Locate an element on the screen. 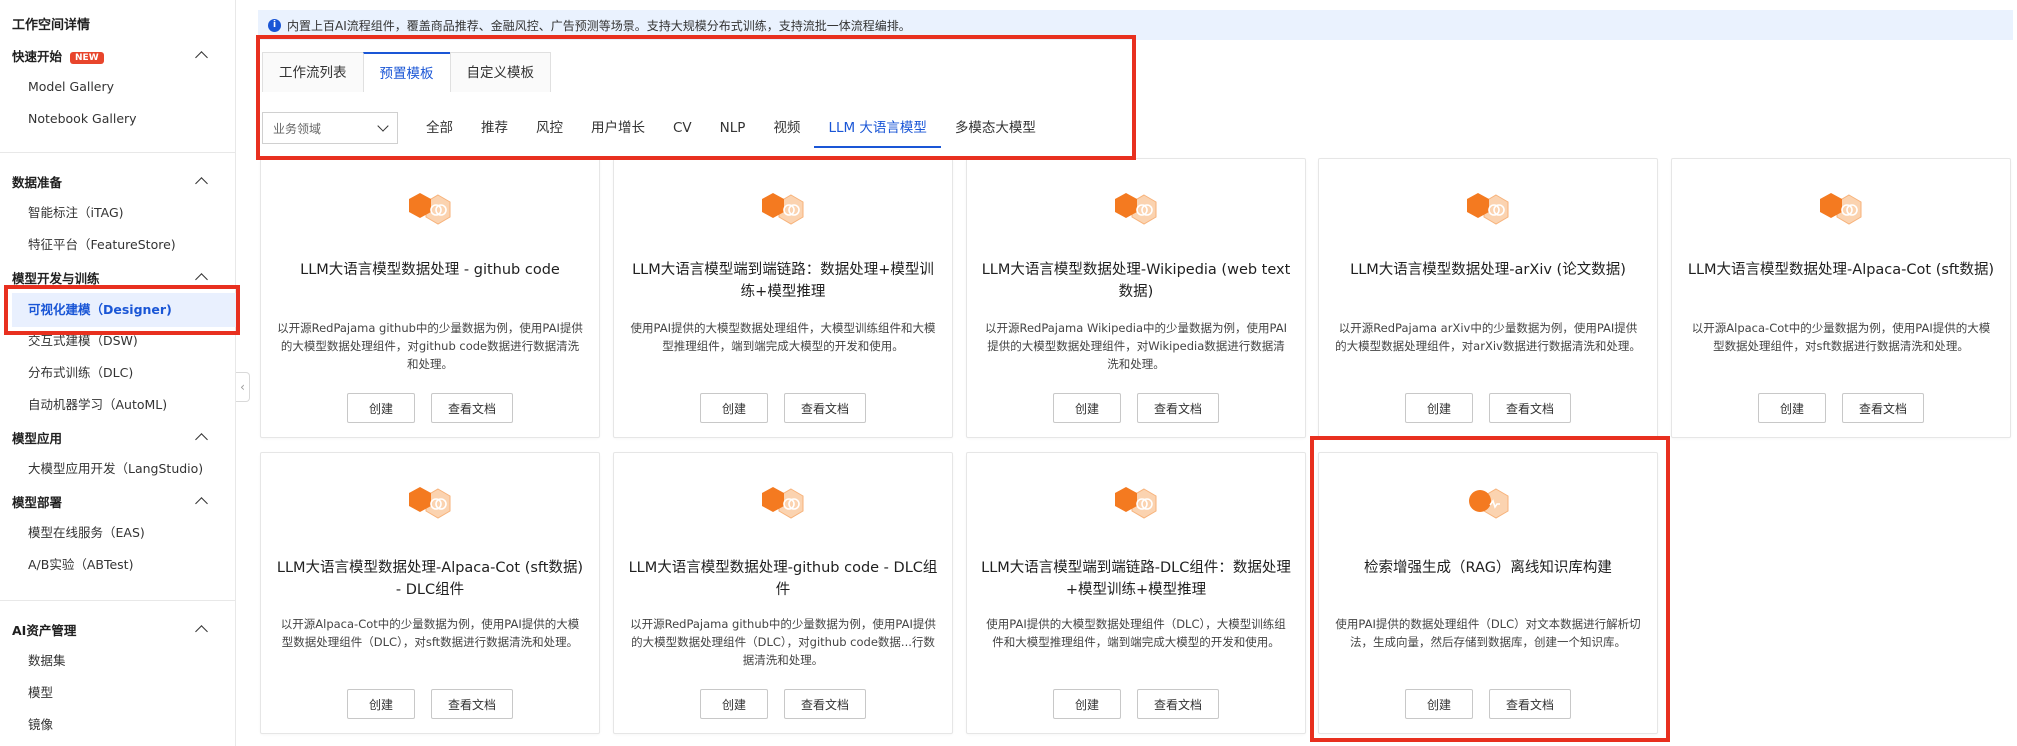  sidebar-group-ai-assets: AI资产管理 is located at coordinates (111, 629).